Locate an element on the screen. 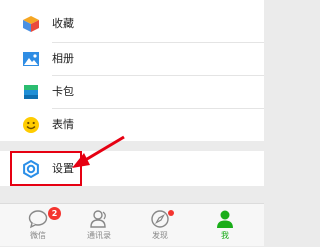 The image size is (320, 247). tab-label: 我 is located at coordinates (225, 235).